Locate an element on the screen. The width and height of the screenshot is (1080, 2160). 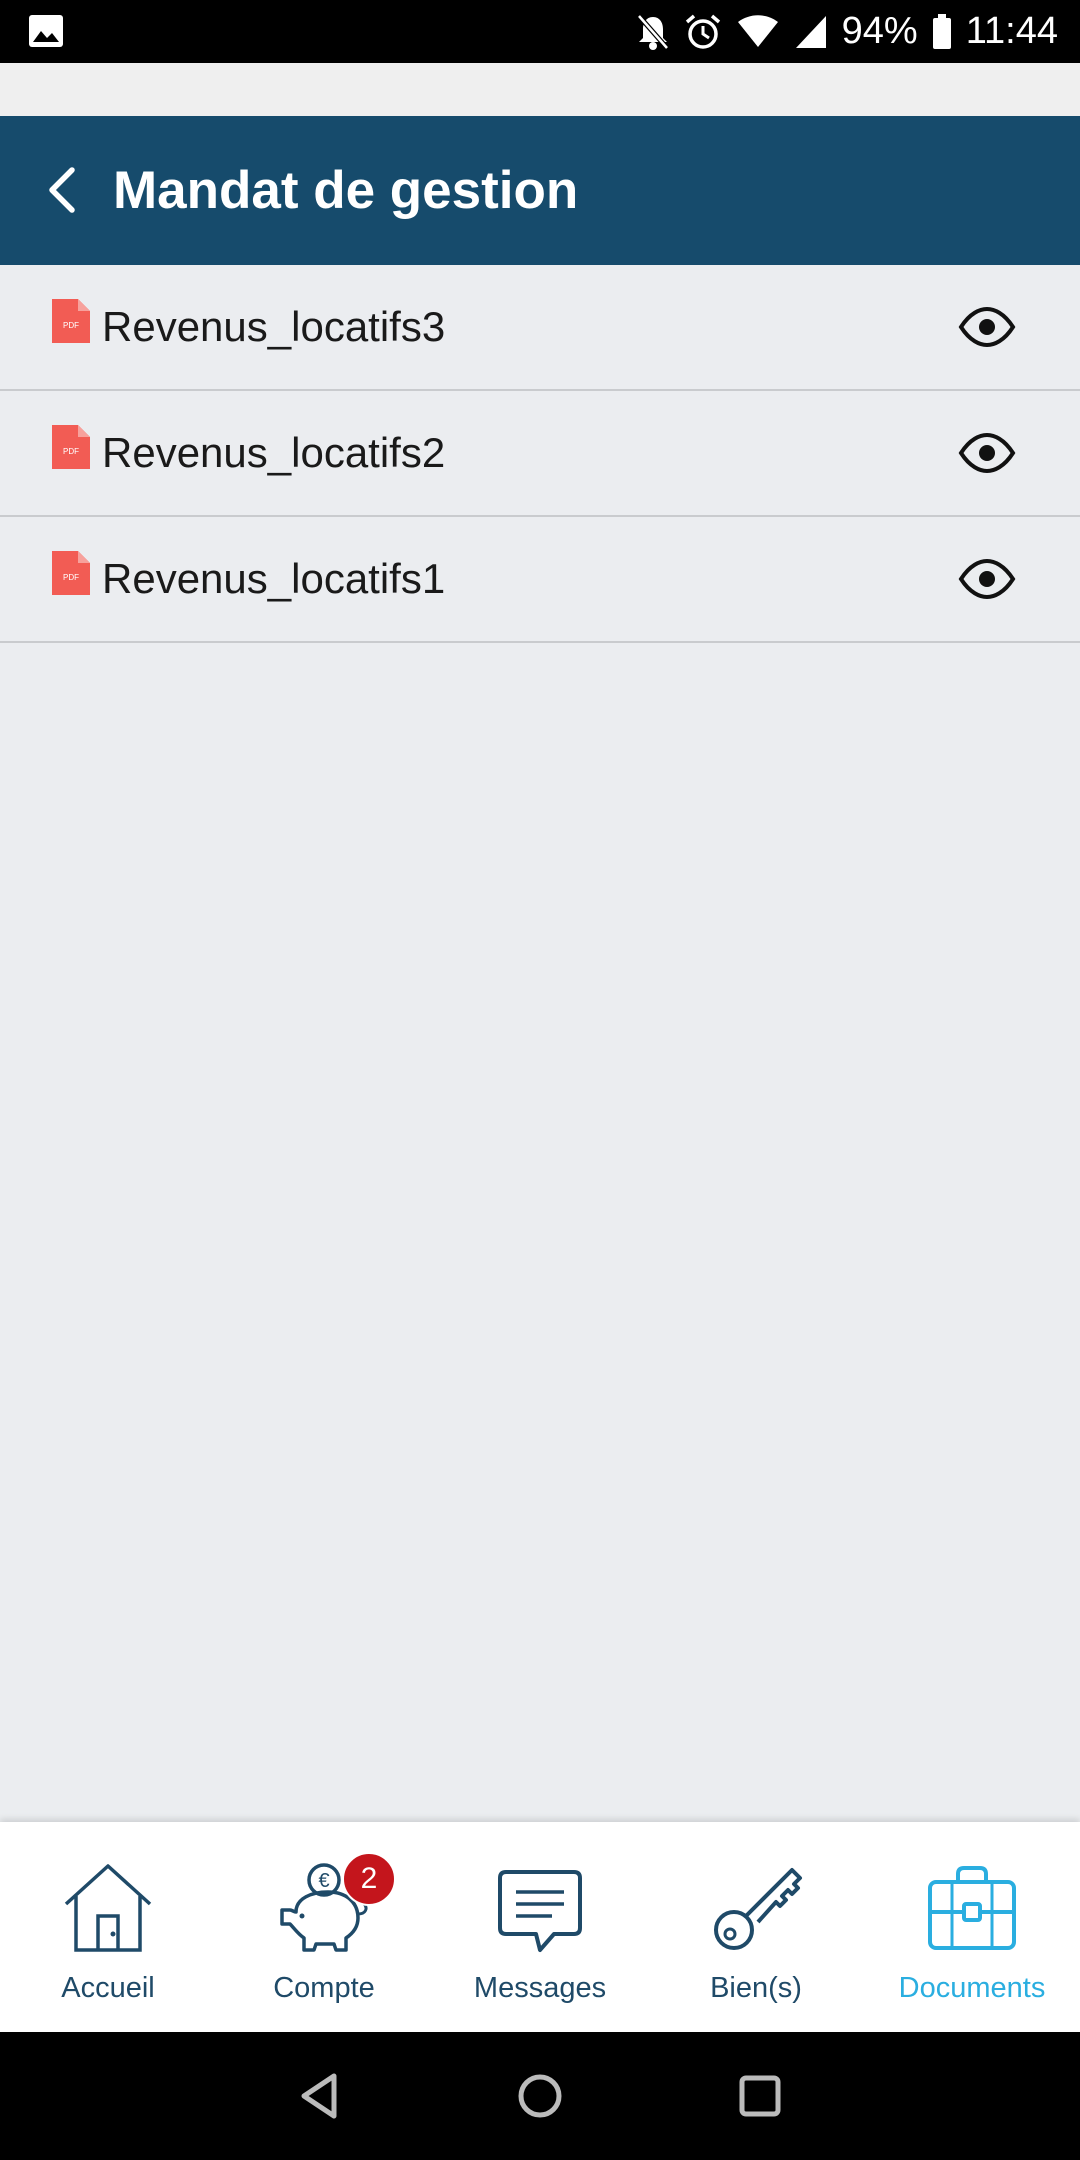
nav-item-accueil: Accueil is located at coordinates (108, 1927).